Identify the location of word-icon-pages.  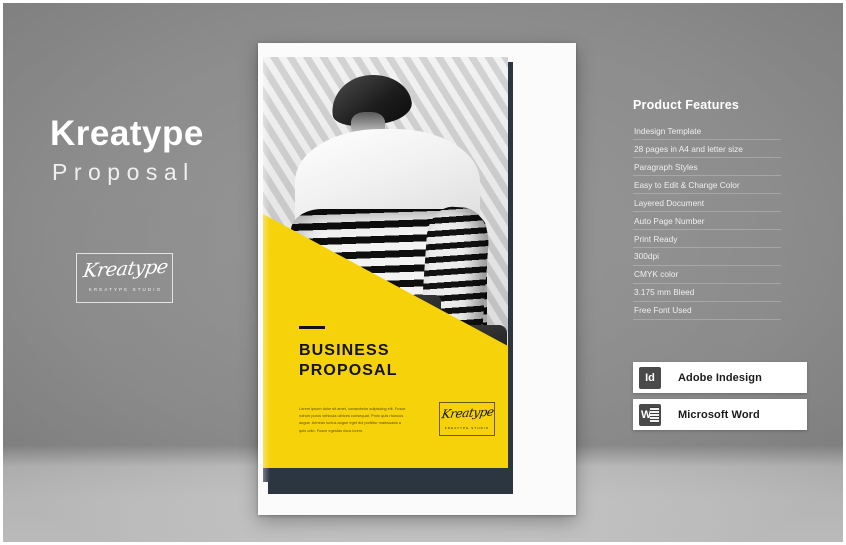
(654, 414).